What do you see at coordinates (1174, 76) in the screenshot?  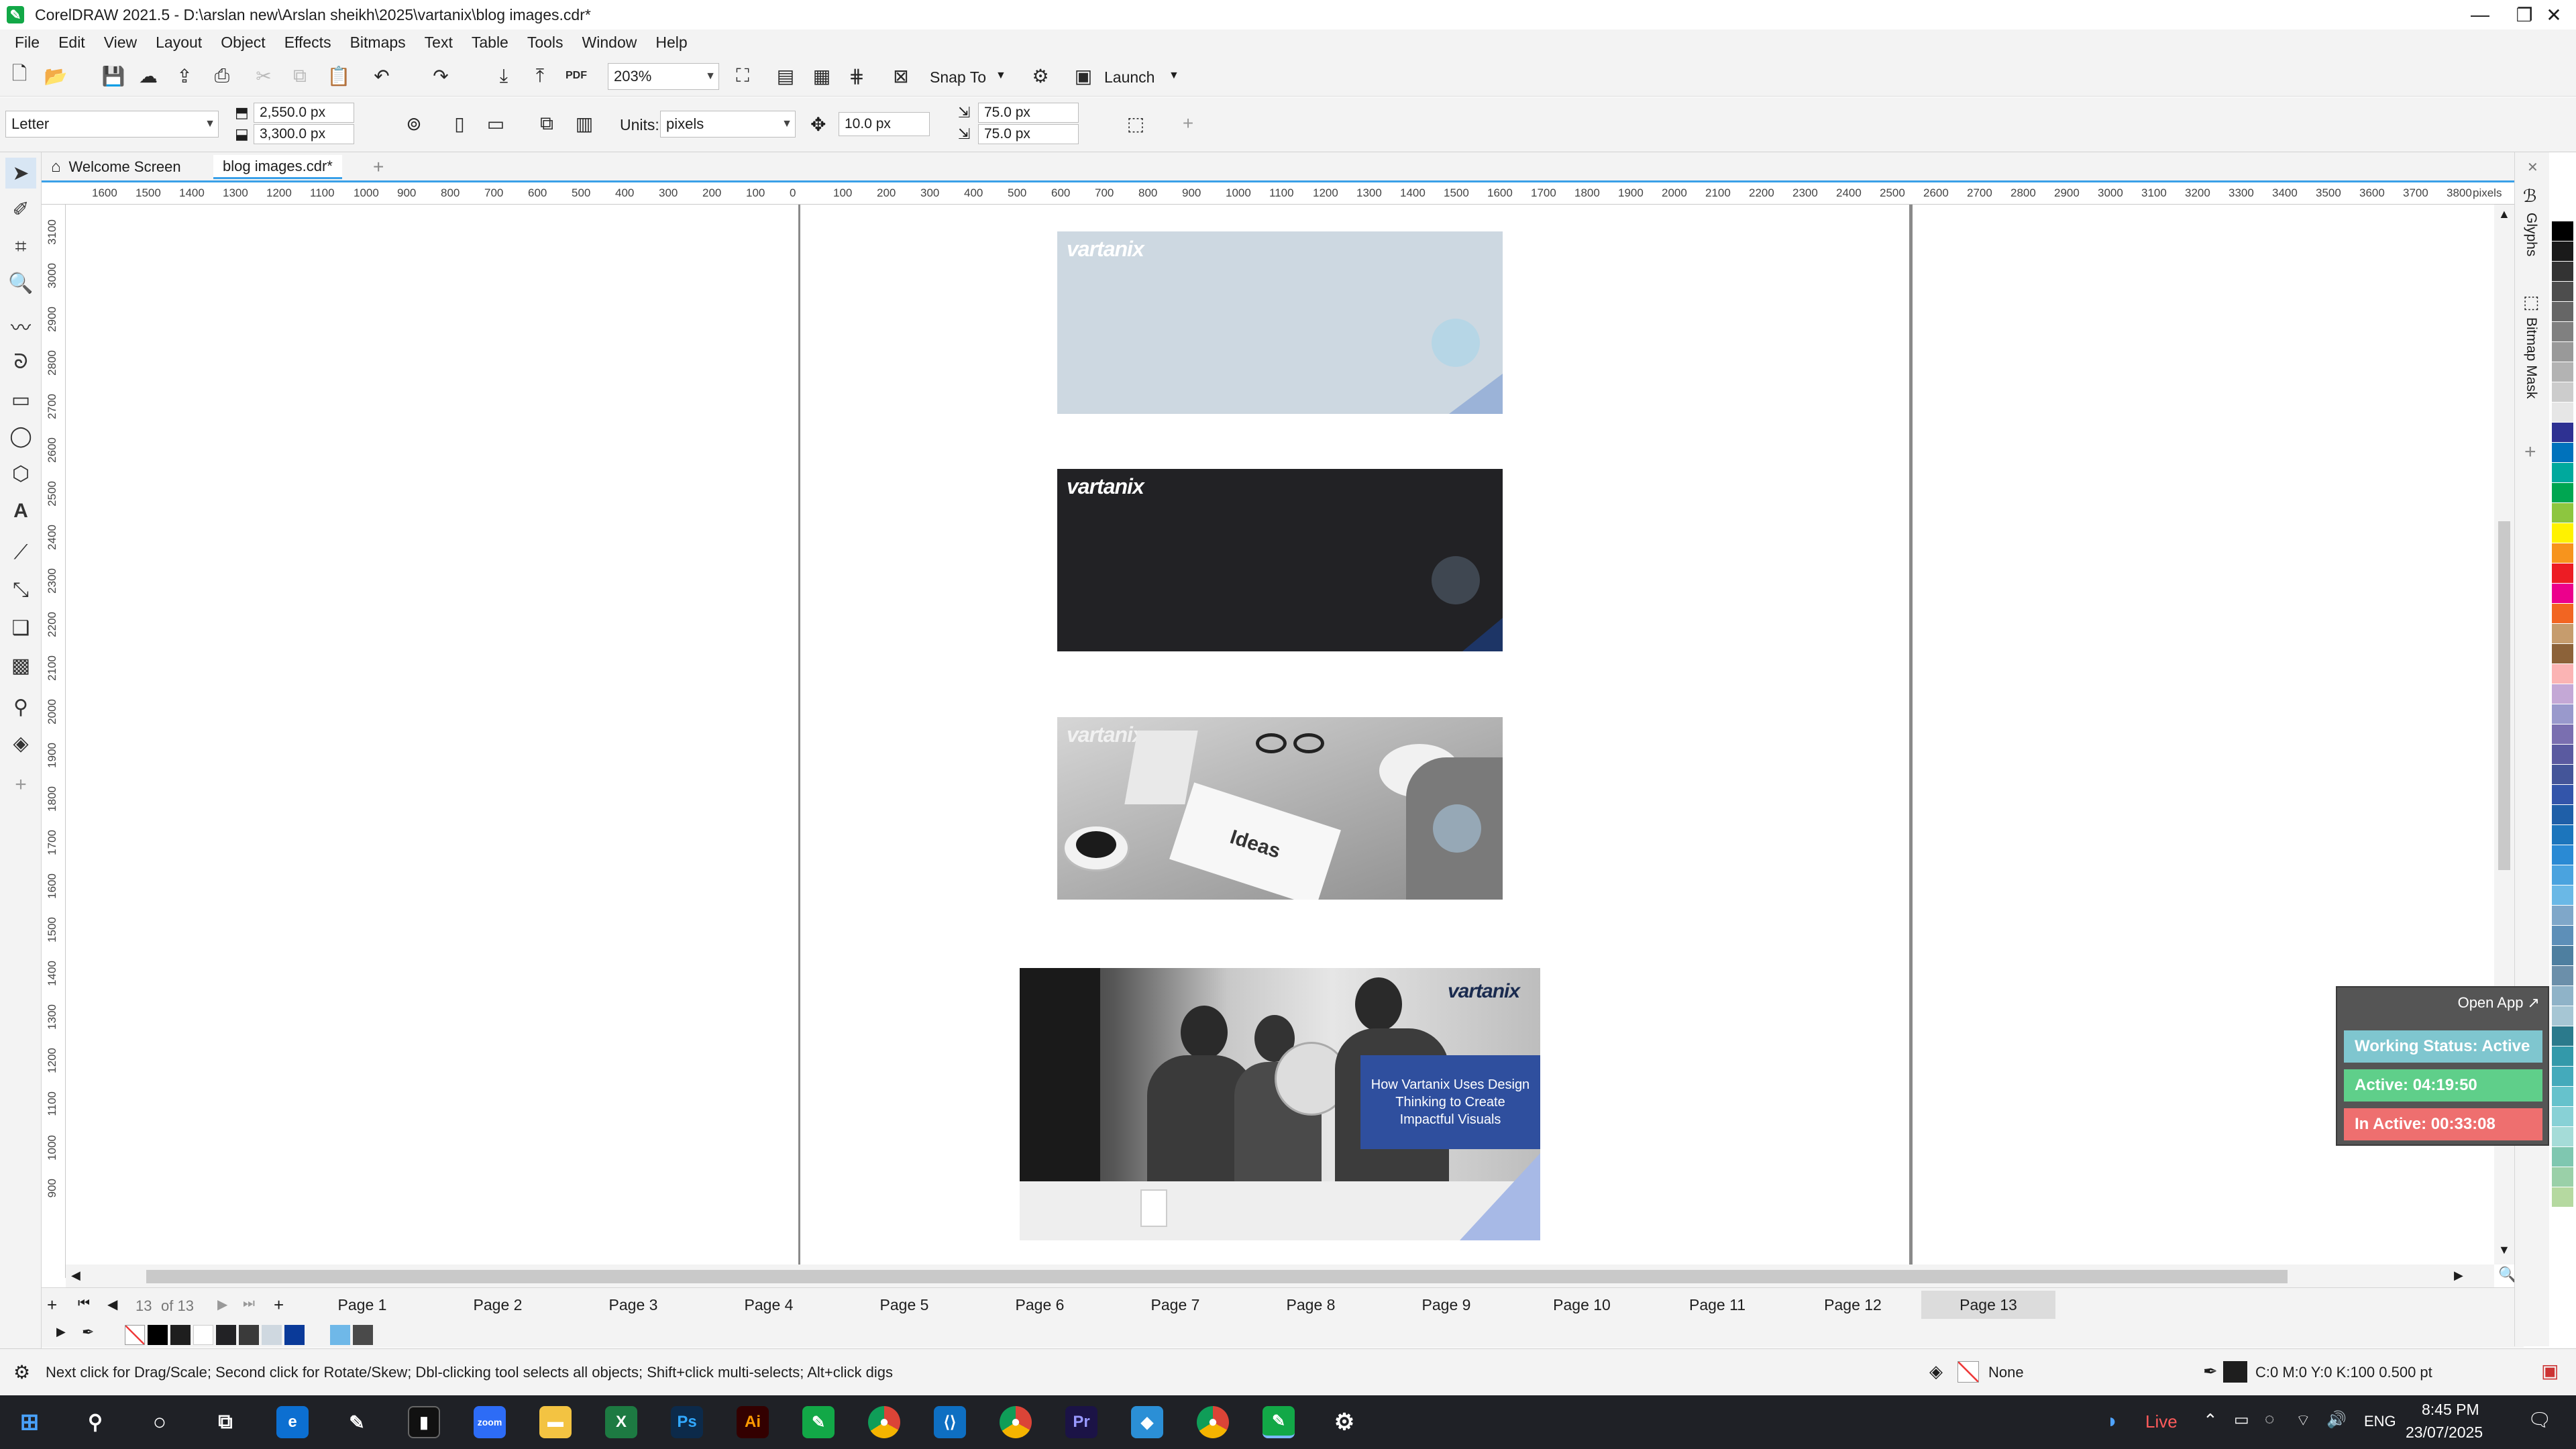 I see `chevron-down-icon: ▼` at bounding box center [1174, 76].